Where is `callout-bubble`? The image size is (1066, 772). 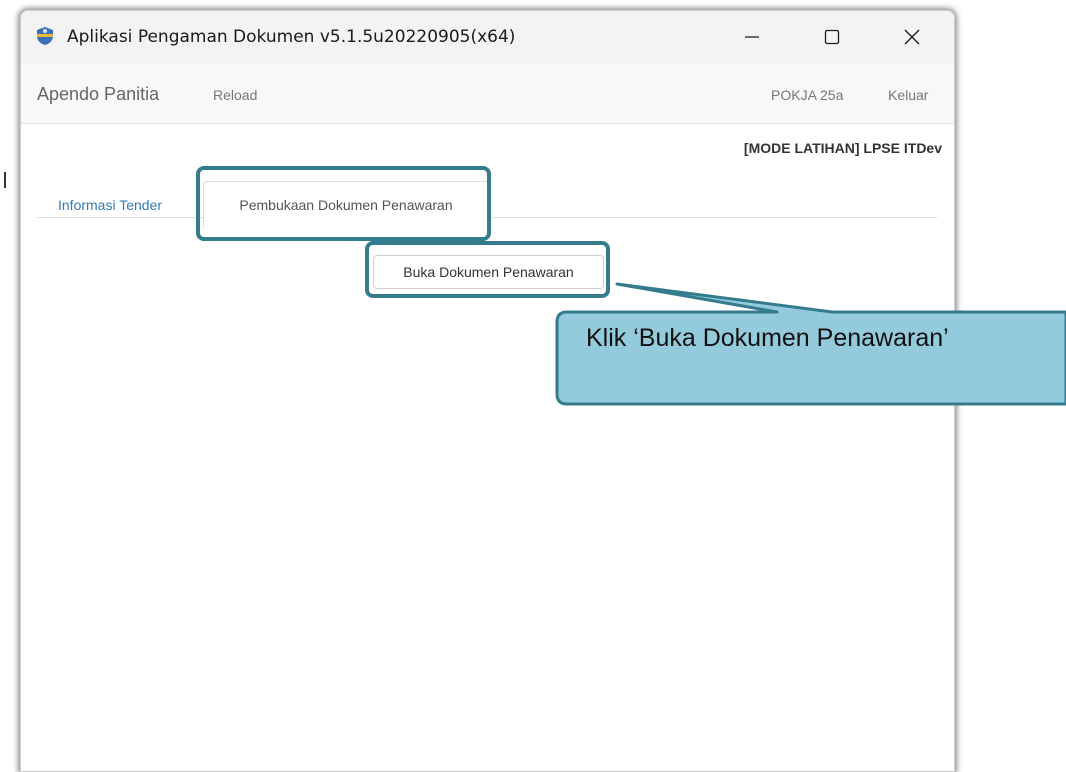
callout-bubble is located at coordinates (810, 344).